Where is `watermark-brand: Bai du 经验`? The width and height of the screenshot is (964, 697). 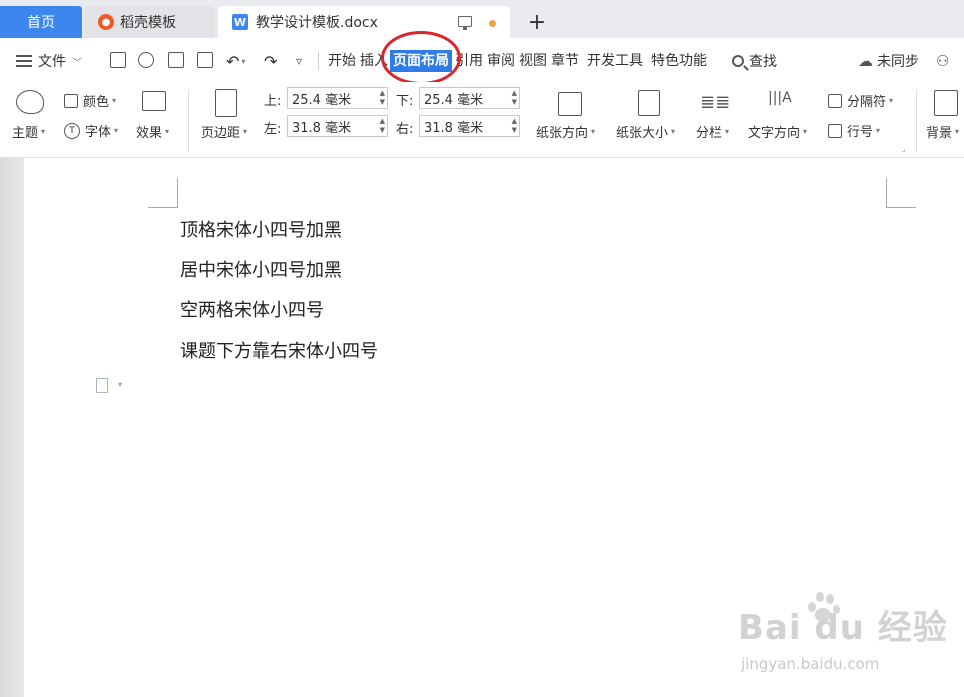
watermark-brand: Bai du 经验 is located at coordinates (843, 628).